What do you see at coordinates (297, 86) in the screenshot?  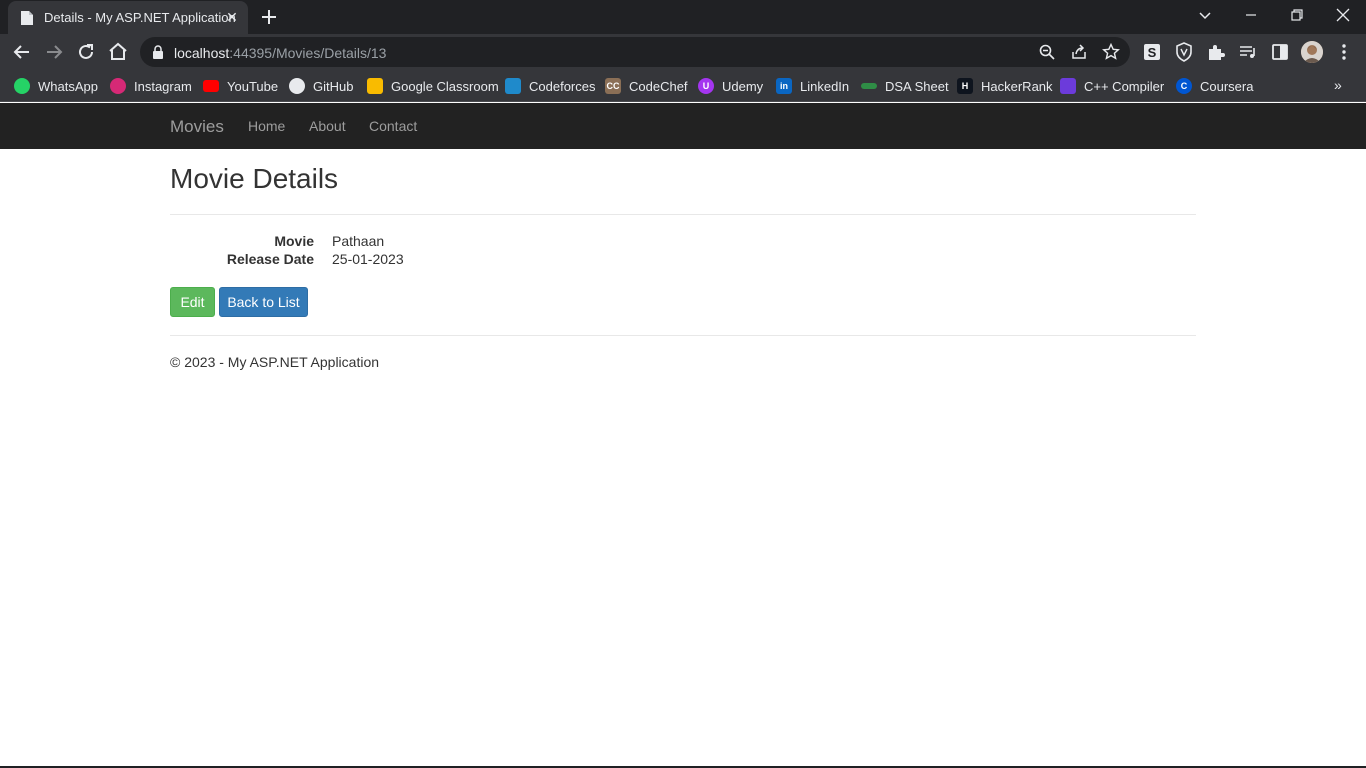 I see `github-icon` at bounding box center [297, 86].